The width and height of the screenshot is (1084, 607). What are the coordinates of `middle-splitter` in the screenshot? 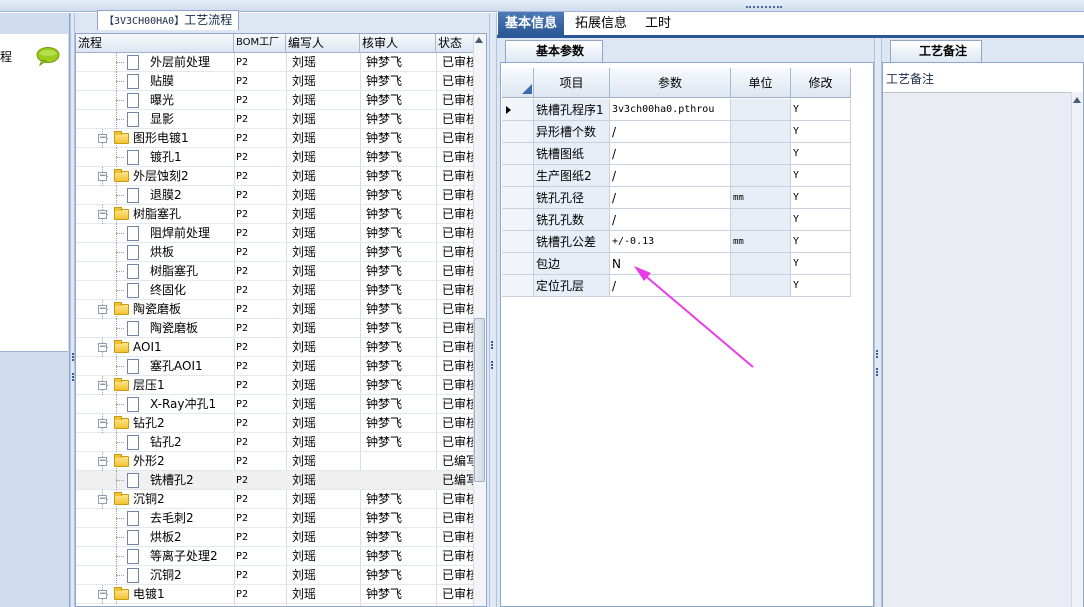 It's located at (493, 310).